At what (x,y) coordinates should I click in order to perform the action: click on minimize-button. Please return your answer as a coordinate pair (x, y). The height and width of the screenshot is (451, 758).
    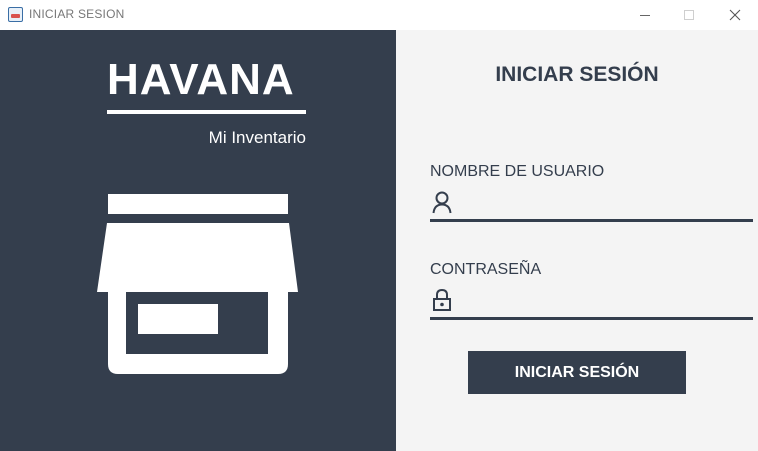
    Looking at the image, I should click on (645, 15).